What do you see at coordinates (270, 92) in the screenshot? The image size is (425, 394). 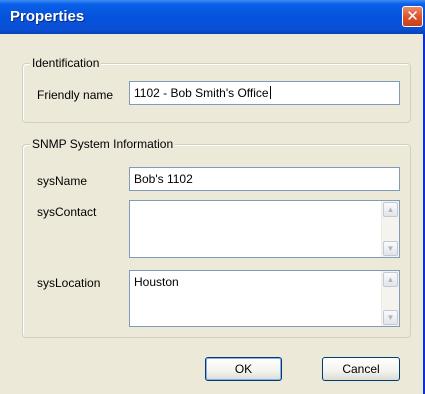 I see `text-caret` at bounding box center [270, 92].